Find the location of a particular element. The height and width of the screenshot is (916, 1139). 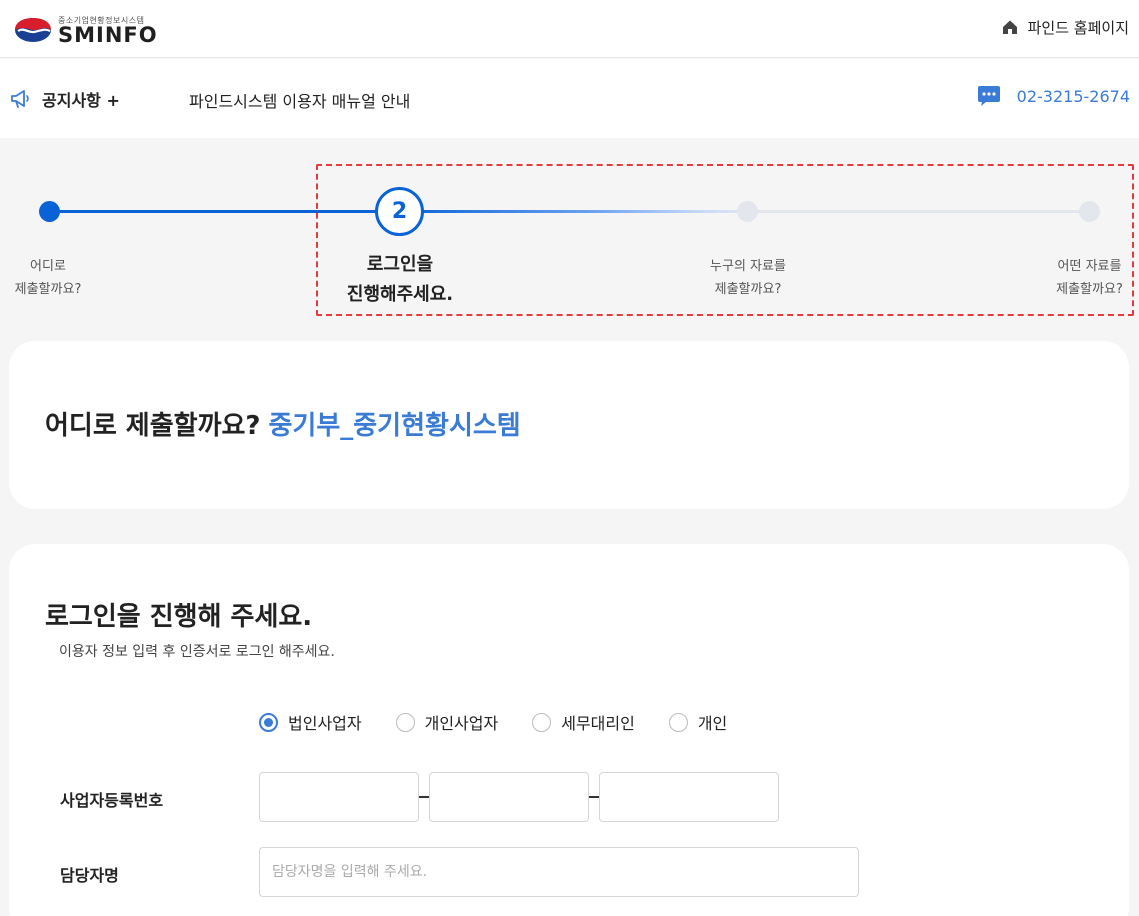

radio-individual-business: 개인사업자 is located at coordinates (447, 722).